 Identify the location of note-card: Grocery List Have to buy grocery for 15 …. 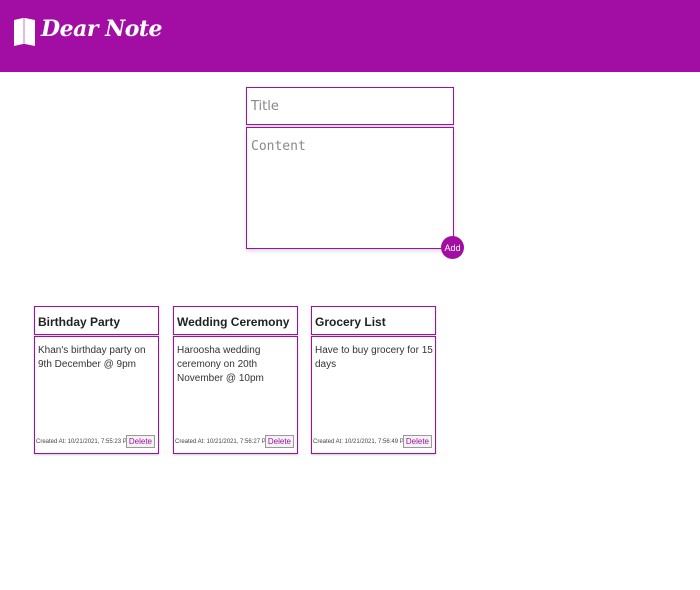
(373, 380).